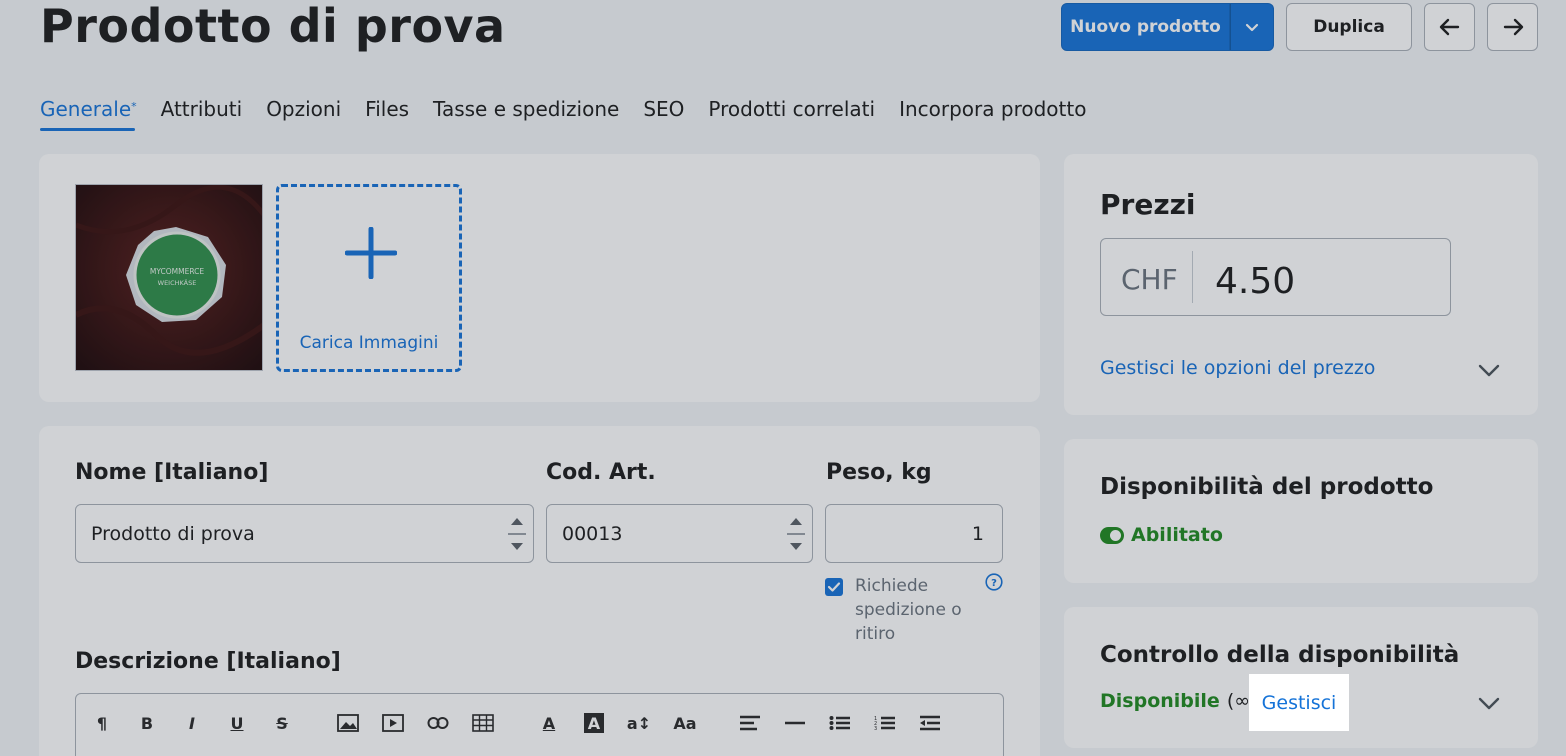 The image size is (1566, 756). Describe the element at coordinates (1267, 487) in the screenshot. I see `availability-title: Disponibilità del prodotto` at that location.